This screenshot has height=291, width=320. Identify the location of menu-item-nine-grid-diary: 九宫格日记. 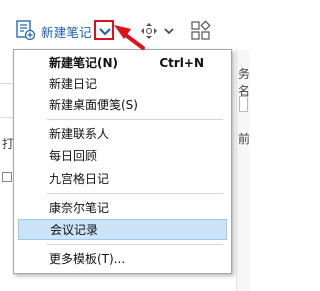
(122, 178).